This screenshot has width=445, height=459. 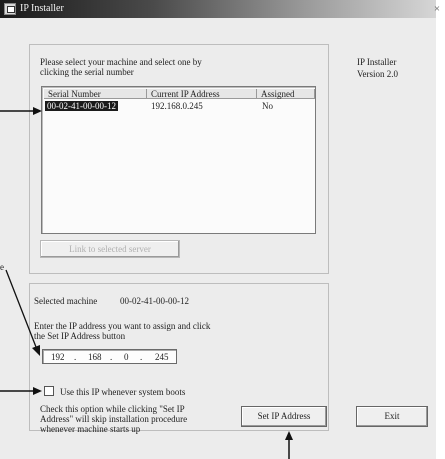 What do you see at coordinates (267, 106) in the screenshot?
I see `row-assigned-cell: No` at bounding box center [267, 106].